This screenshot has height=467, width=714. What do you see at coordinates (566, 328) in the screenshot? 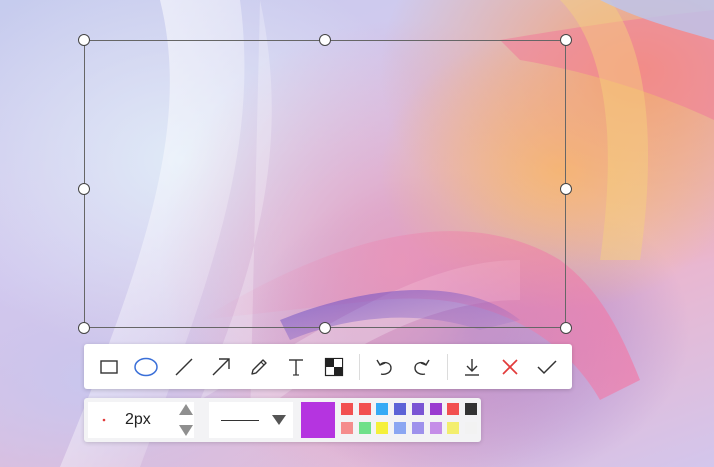
I see `resize-handle-bottom-right` at bounding box center [566, 328].